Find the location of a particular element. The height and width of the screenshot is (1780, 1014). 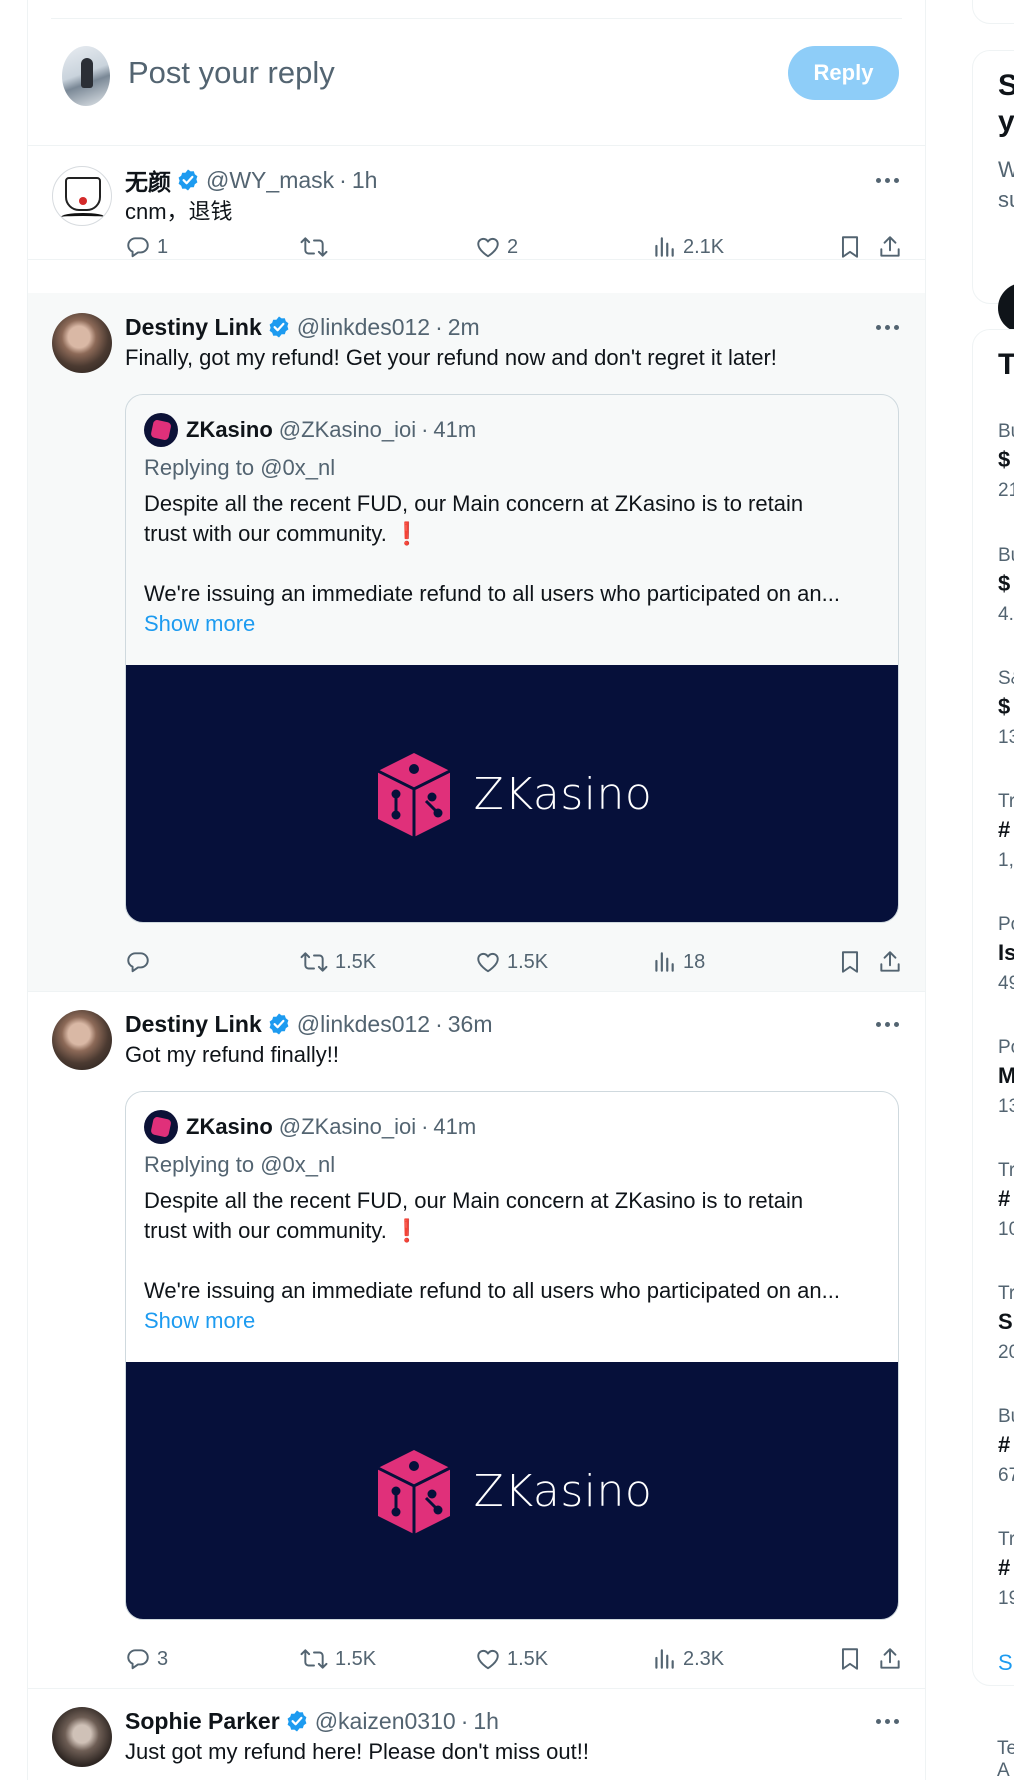

repost-icon is located at coordinates (314, 962).